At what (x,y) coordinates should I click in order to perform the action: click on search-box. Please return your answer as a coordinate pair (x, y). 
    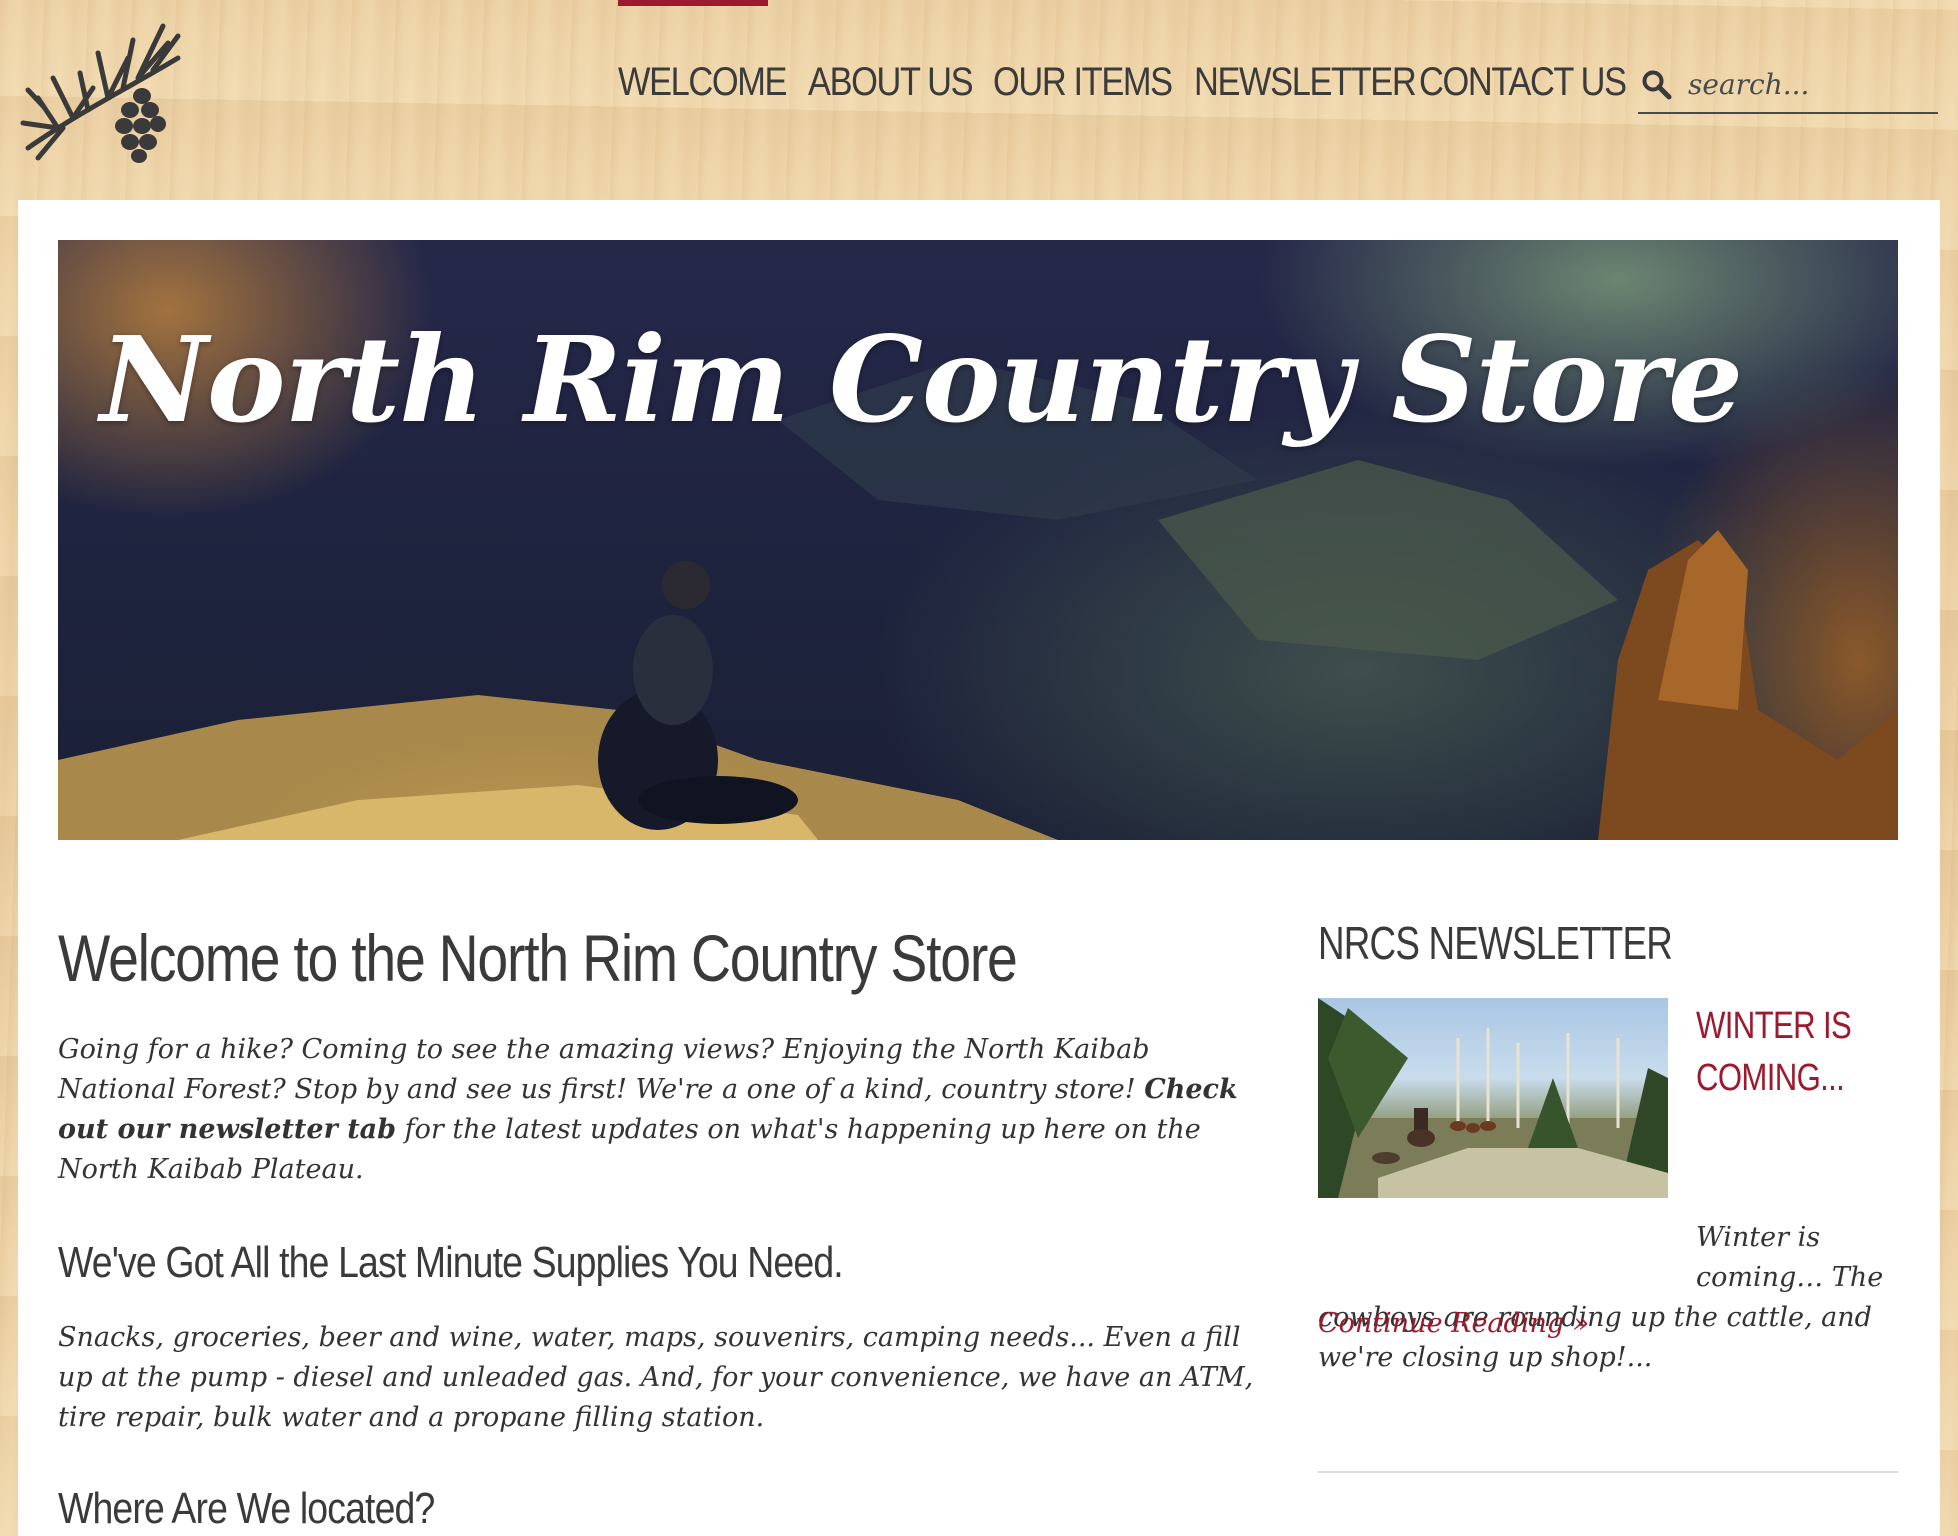
    Looking at the image, I should click on (1788, 87).